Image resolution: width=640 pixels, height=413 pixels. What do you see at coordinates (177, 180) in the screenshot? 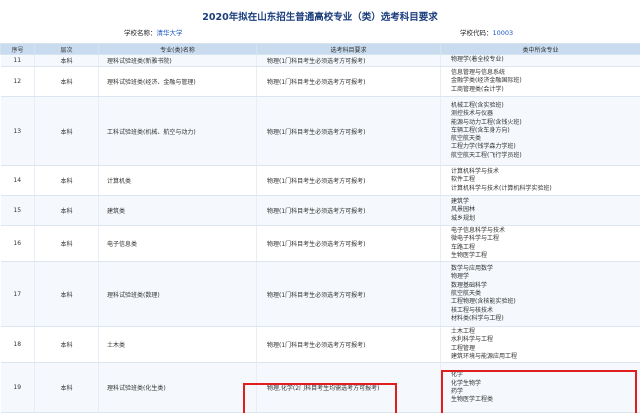
I see `row-major-name: 计算机类` at bounding box center [177, 180].